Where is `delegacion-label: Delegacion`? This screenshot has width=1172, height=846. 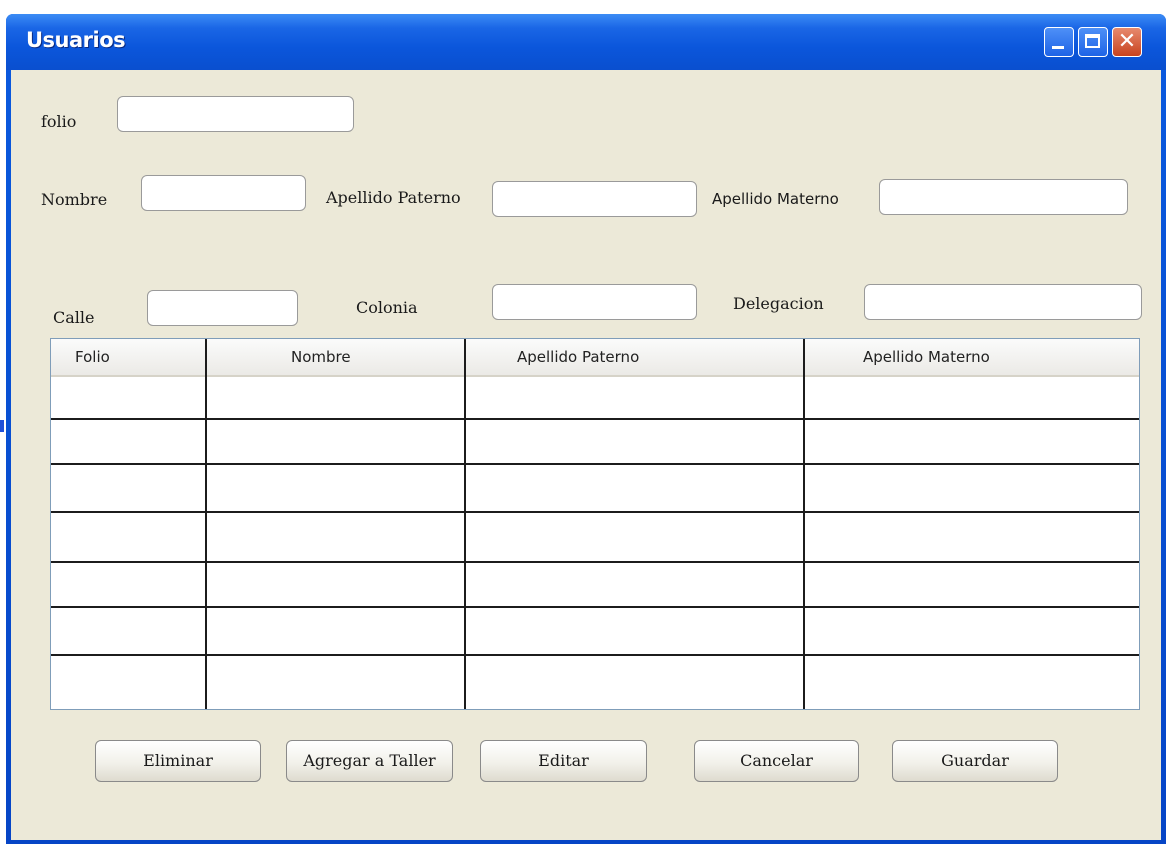
delegacion-label: Delegacion is located at coordinates (778, 303).